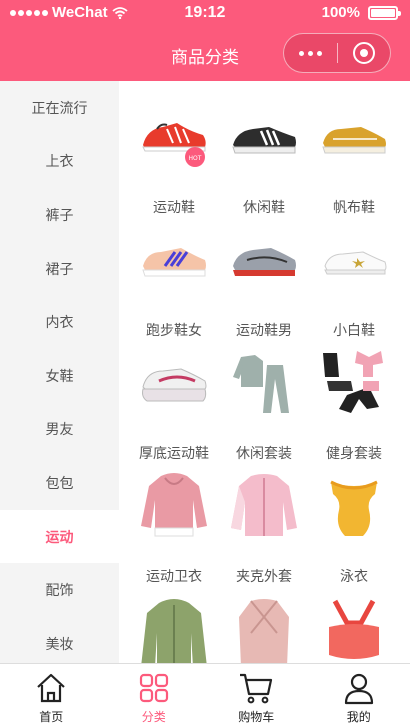  What do you see at coordinates (59, 269) in the screenshot?
I see `sidebar-item: 裙子` at bounding box center [59, 269].